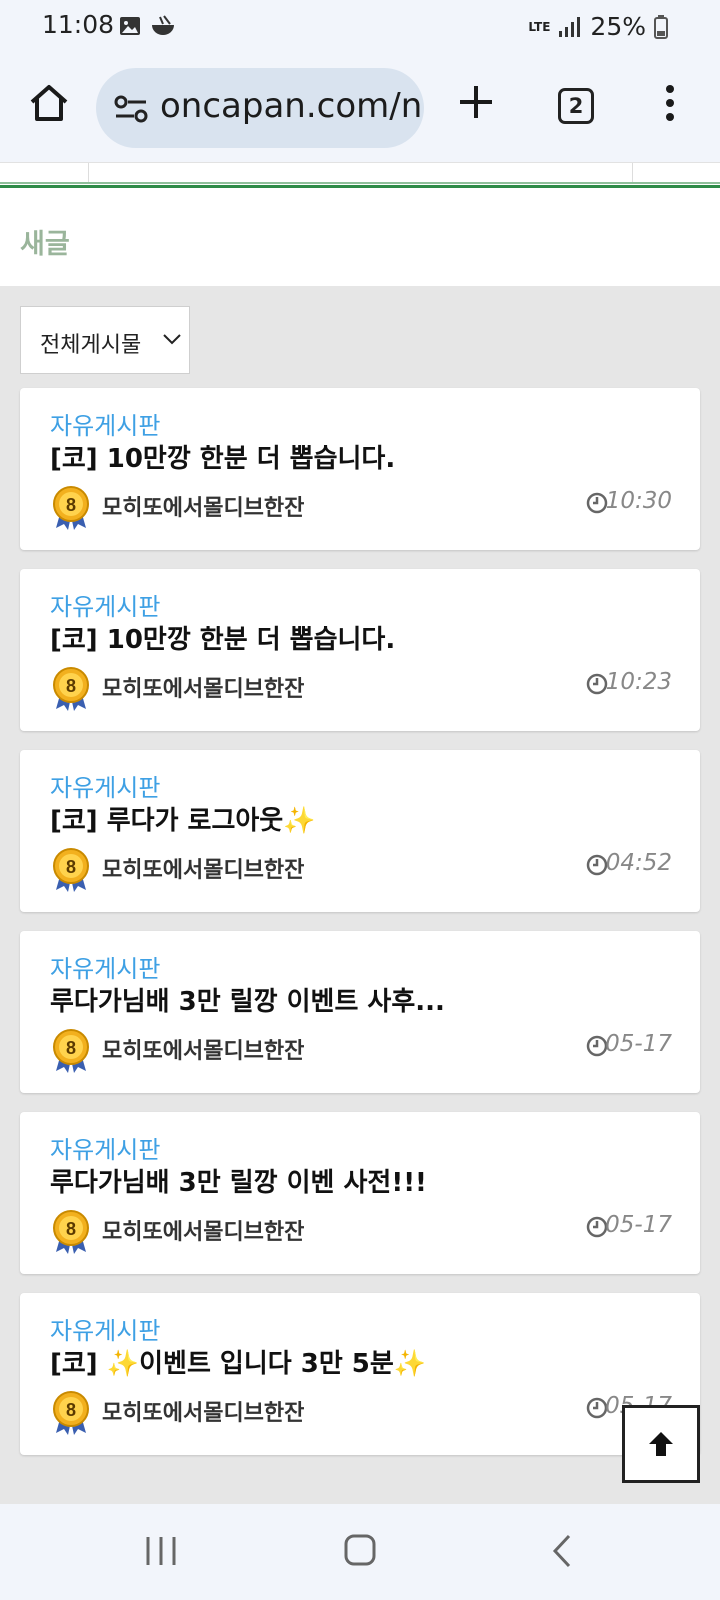 Image resolution: width=720 pixels, height=1600 pixels. Describe the element at coordinates (238, 1361) in the screenshot. I see `post-title: [코] ✨이벤트 입니다 3만 5분✨` at that location.